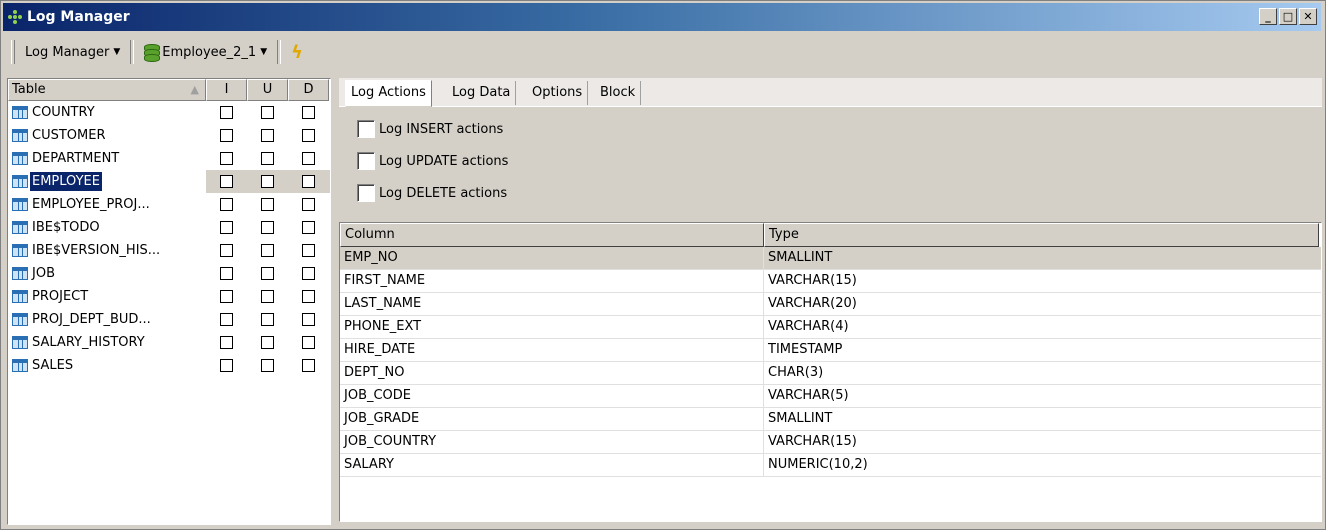 This screenshot has width=1326, height=530. Describe the element at coordinates (297, 52) in the screenshot. I see `execute-button: ϟ` at that location.